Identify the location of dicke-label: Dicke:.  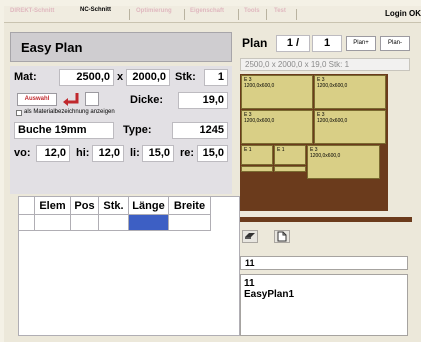
(147, 100).